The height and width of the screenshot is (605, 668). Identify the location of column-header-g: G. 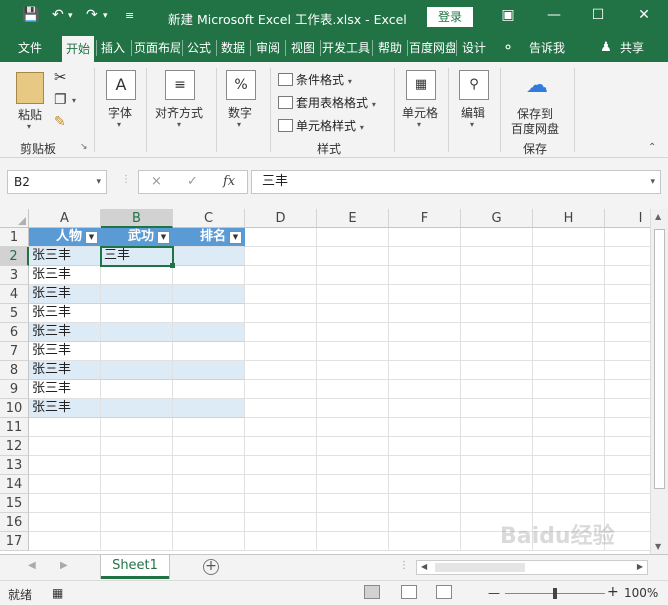
(497, 218).